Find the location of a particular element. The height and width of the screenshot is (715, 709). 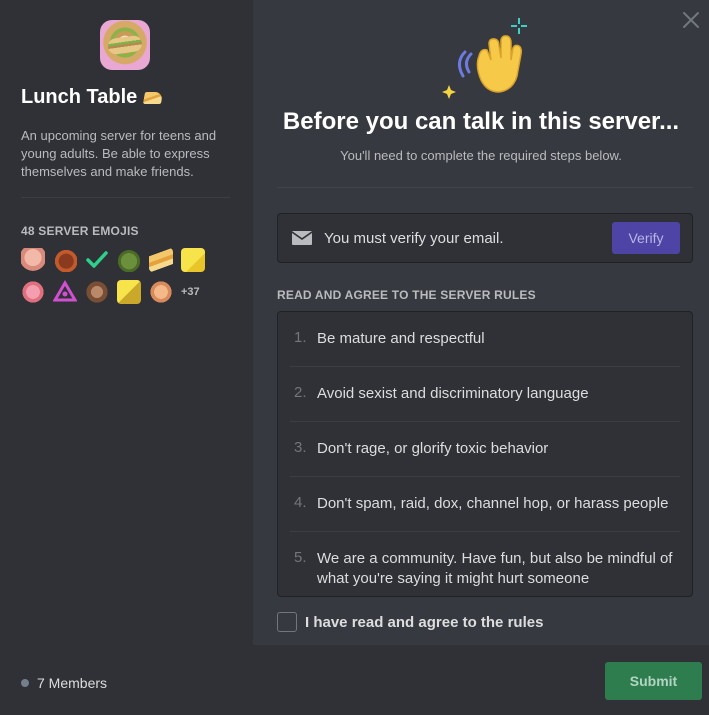

close-button is located at coordinates (691, 20).